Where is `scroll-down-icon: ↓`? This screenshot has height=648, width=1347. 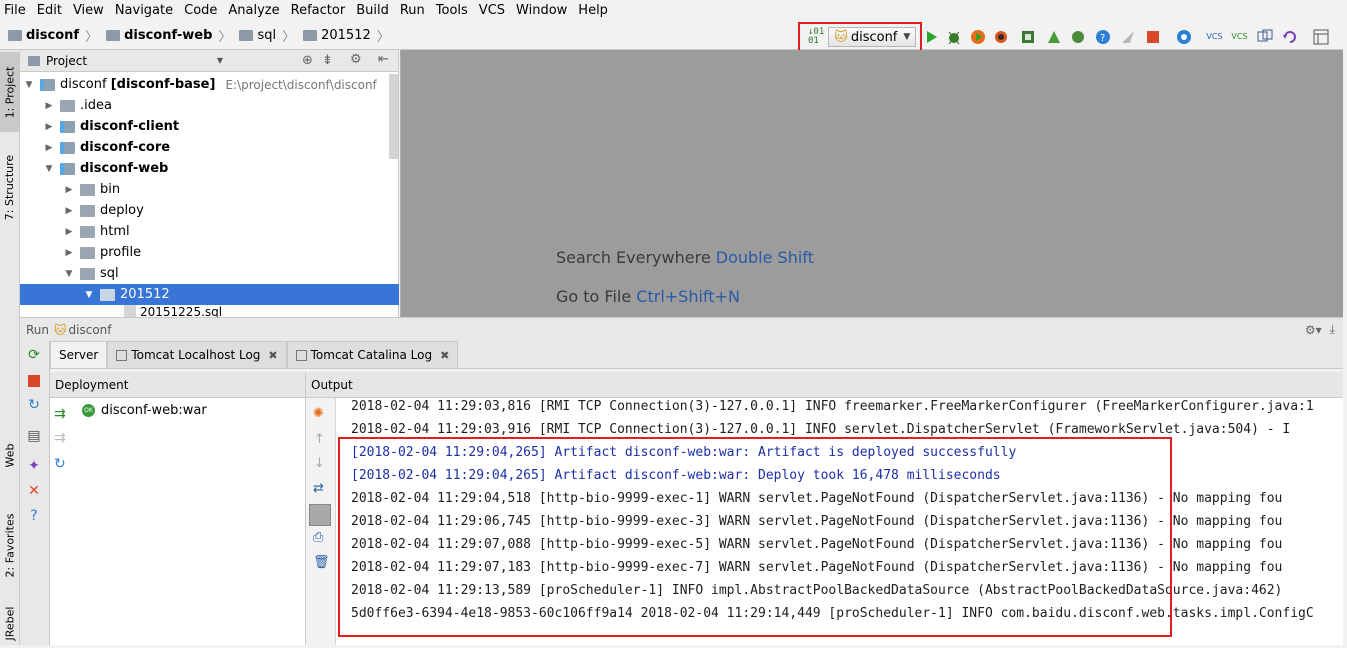 scroll-down-icon: ↓ is located at coordinates (319, 463).